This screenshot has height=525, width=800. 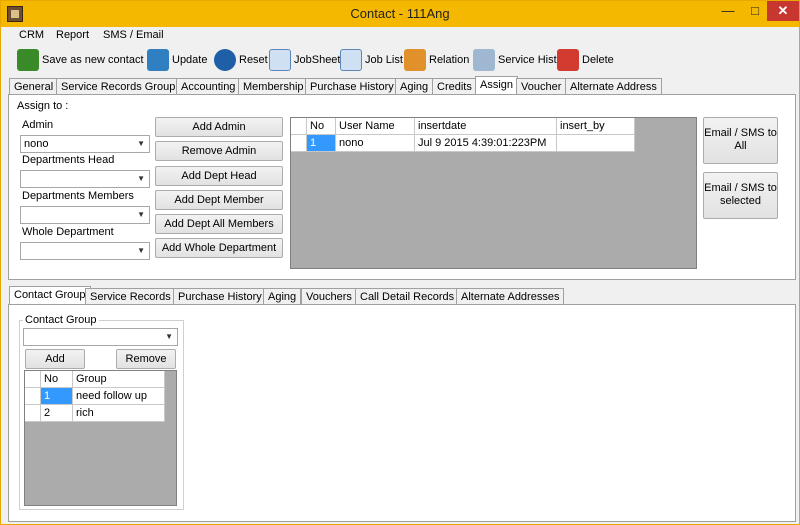 I want to click on jobsheet-icon, so click(x=280, y=60).